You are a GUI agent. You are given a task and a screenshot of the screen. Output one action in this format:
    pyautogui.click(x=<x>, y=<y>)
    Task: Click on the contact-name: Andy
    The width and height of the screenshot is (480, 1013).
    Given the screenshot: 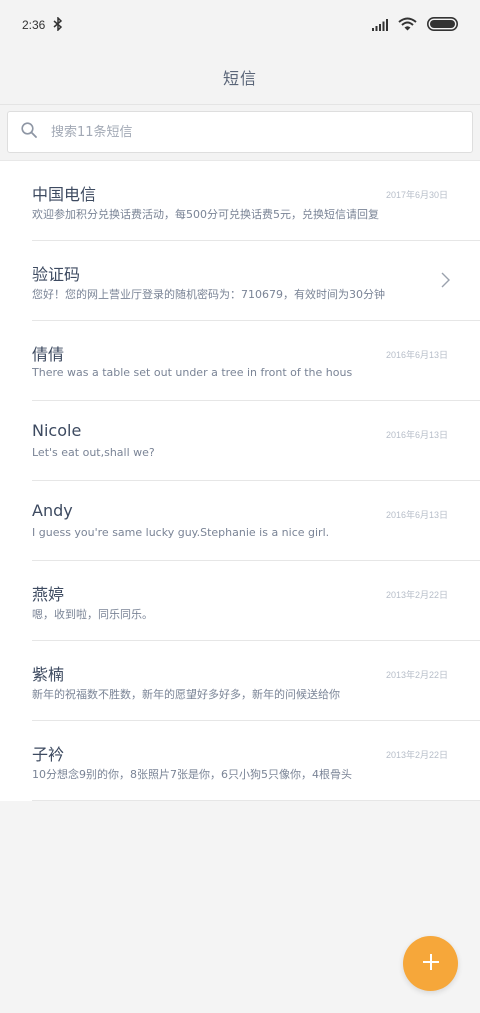 What is the action you would take?
    pyautogui.click(x=52, y=510)
    